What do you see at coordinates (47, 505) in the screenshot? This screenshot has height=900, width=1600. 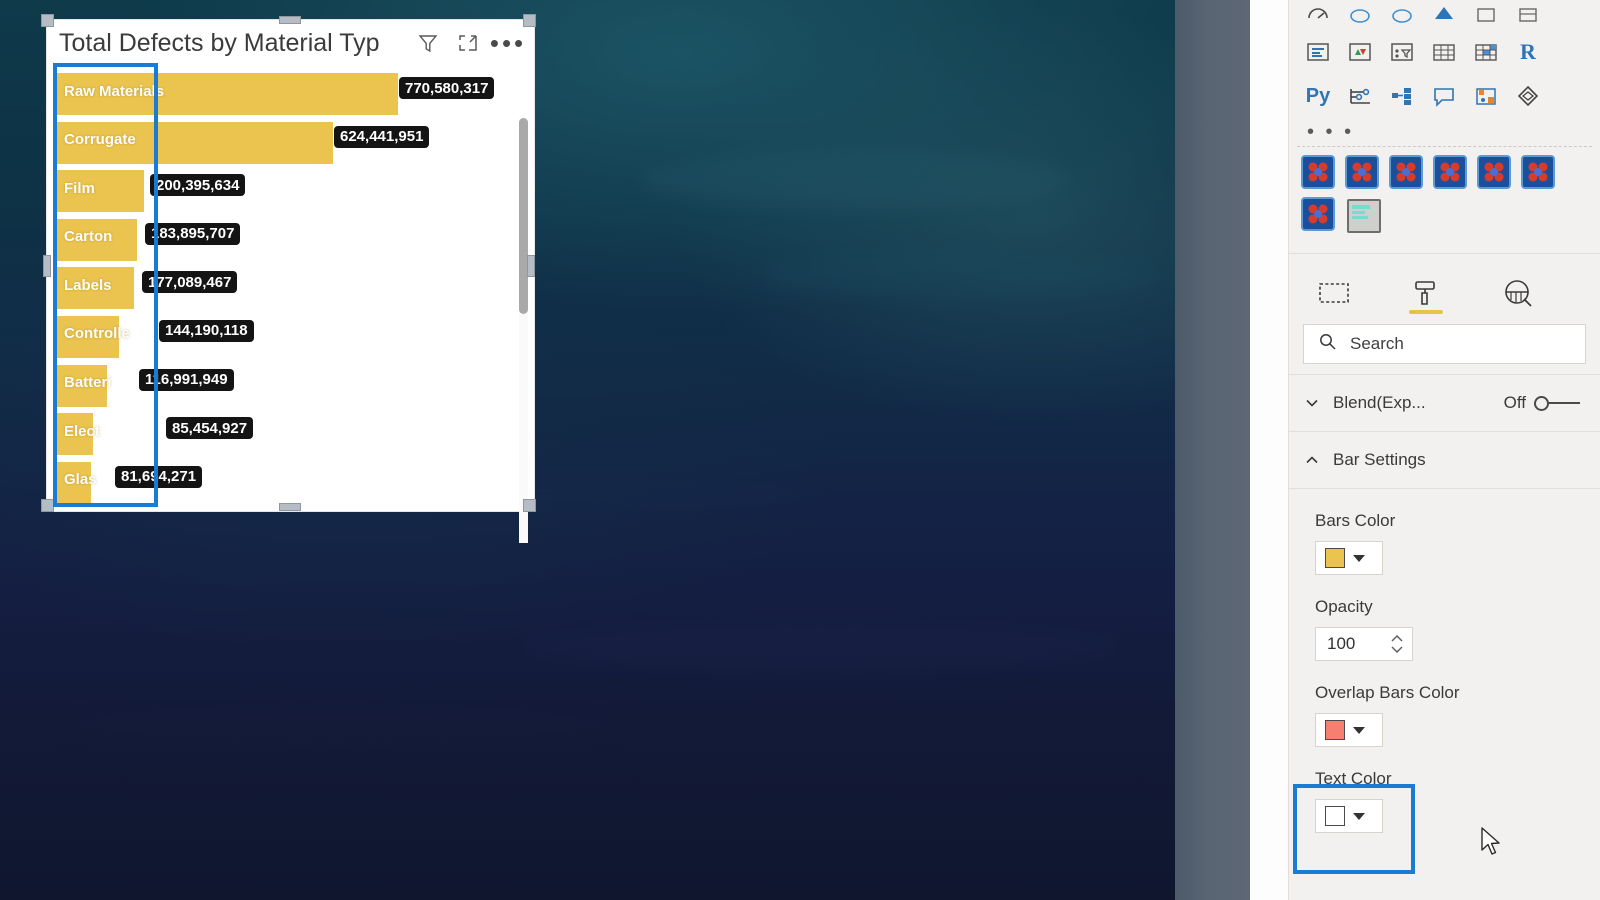 I see `resize-handle-bottom-left` at bounding box center [47, 505].